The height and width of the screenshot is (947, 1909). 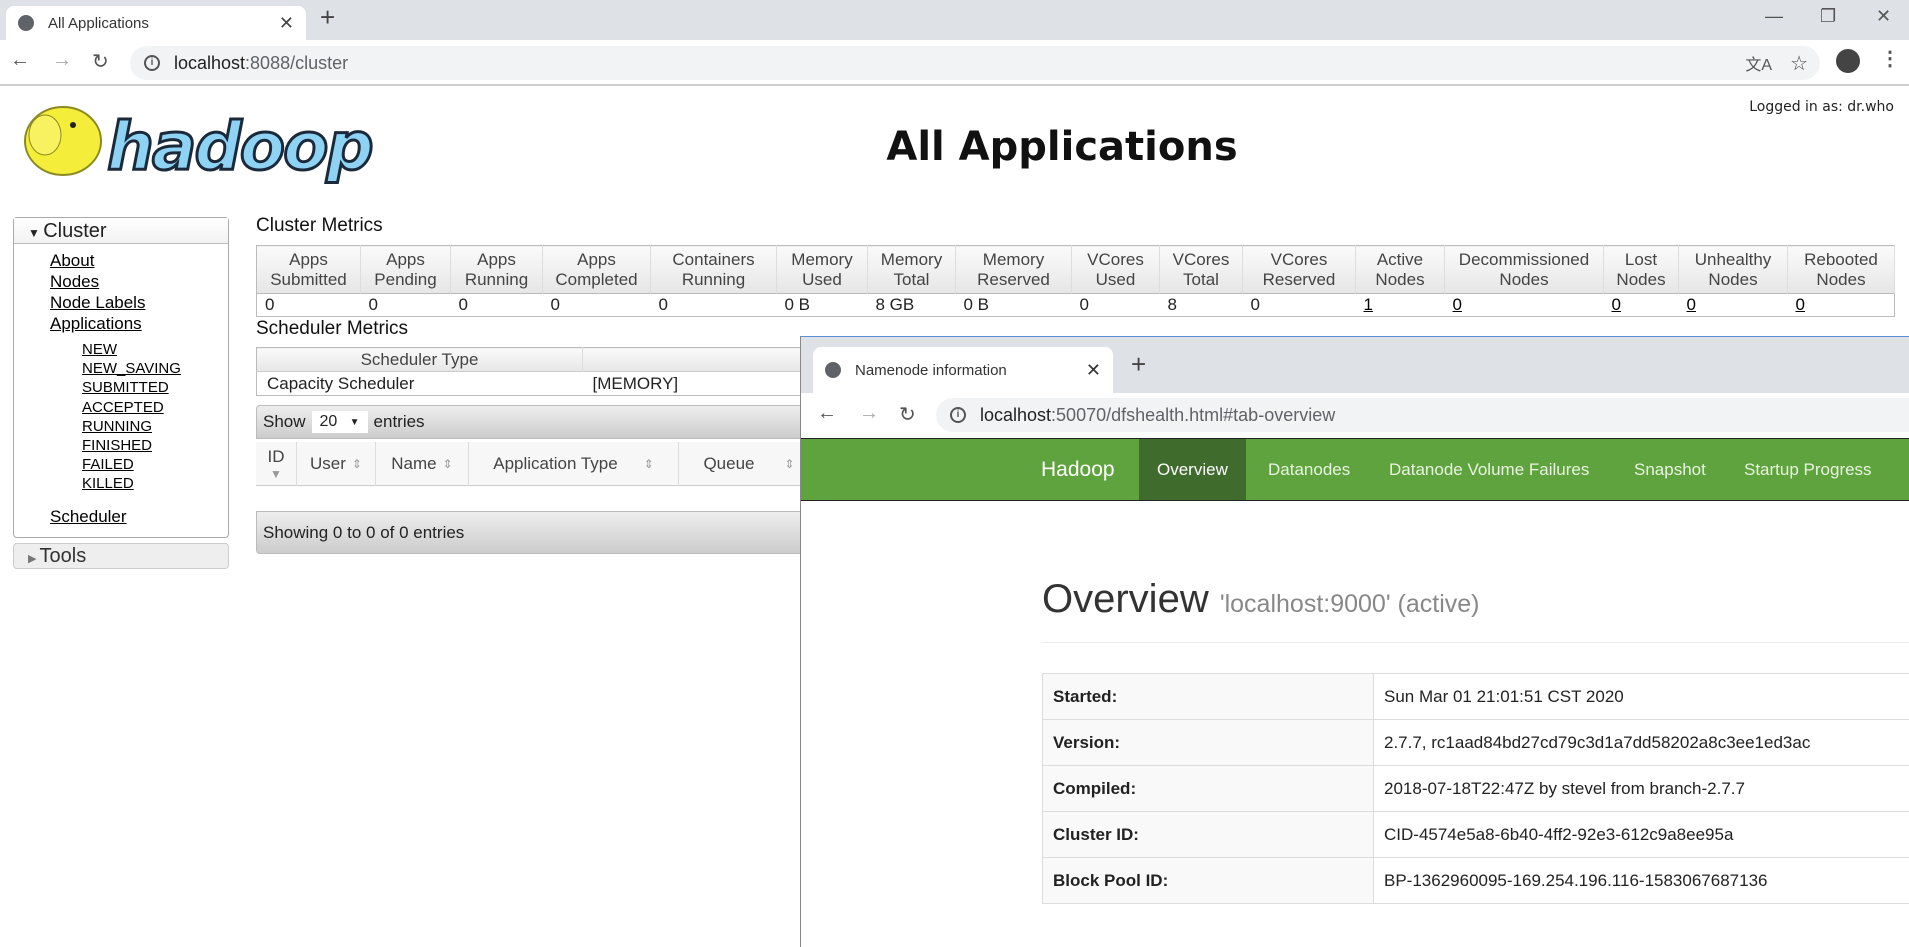 What do you see at coordinates (297, 62) in the screenshot?
I see `url-path: :8088/cluster` at bounding box center [297, 62].